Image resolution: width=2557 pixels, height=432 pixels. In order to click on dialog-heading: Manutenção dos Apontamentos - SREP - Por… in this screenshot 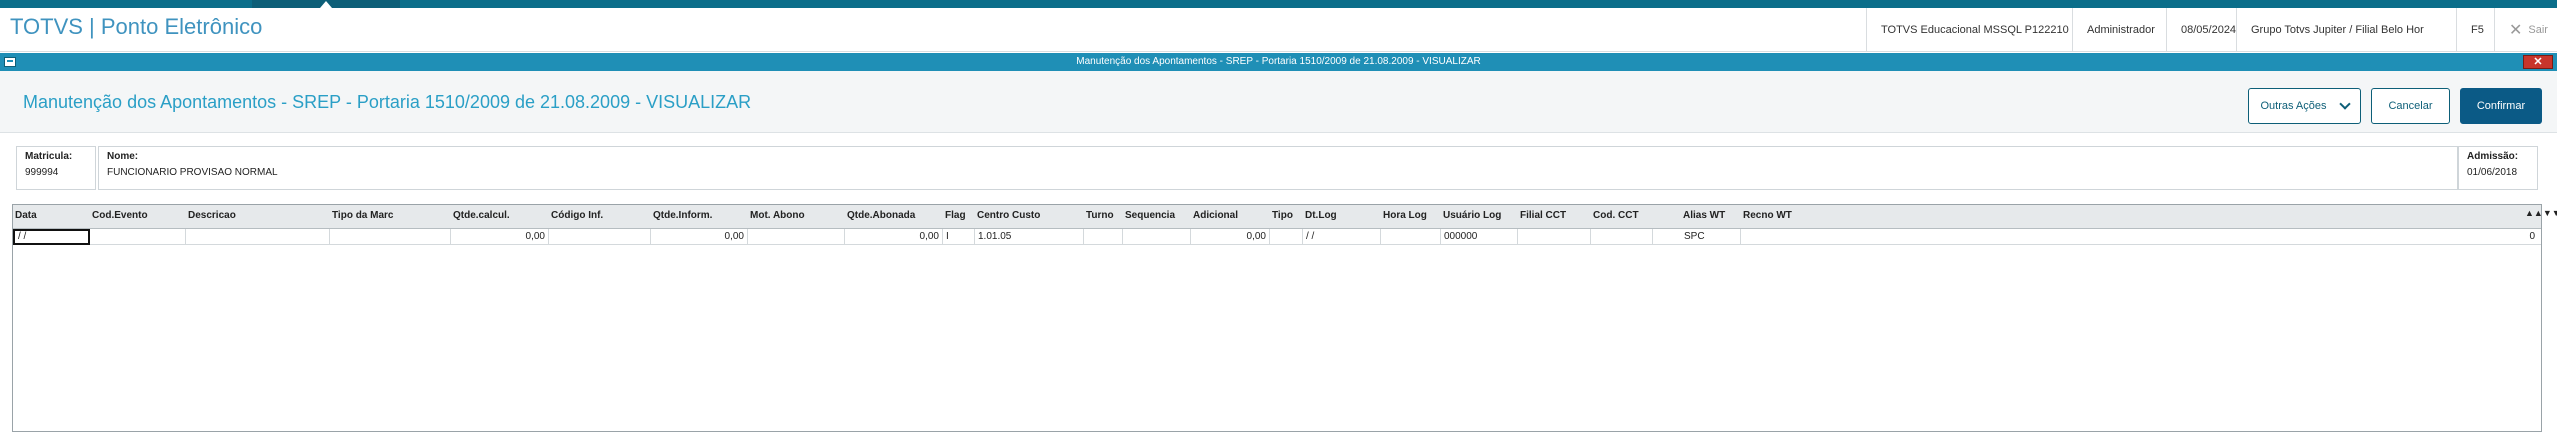, I will do `click(387, 102)`.